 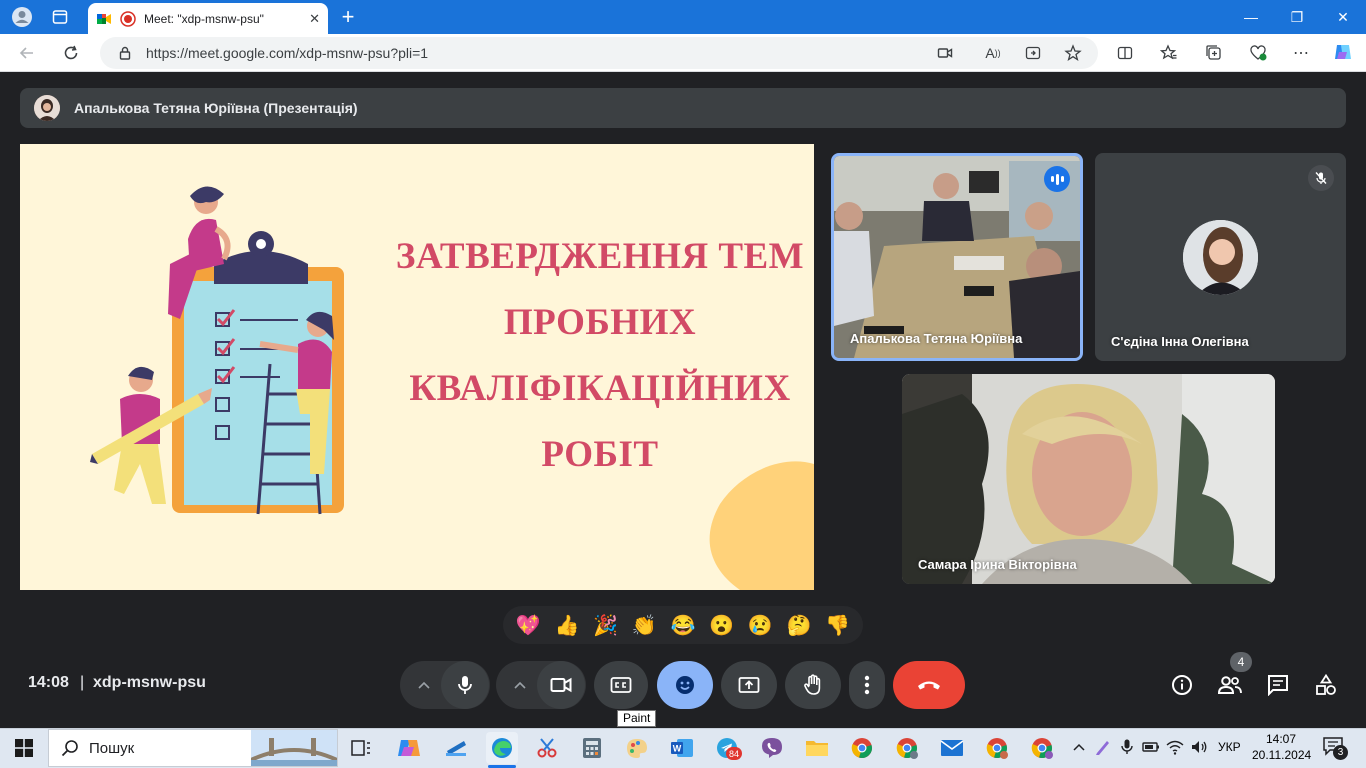 I want to click on minimize-button: —, so click(x=1251, y=17).